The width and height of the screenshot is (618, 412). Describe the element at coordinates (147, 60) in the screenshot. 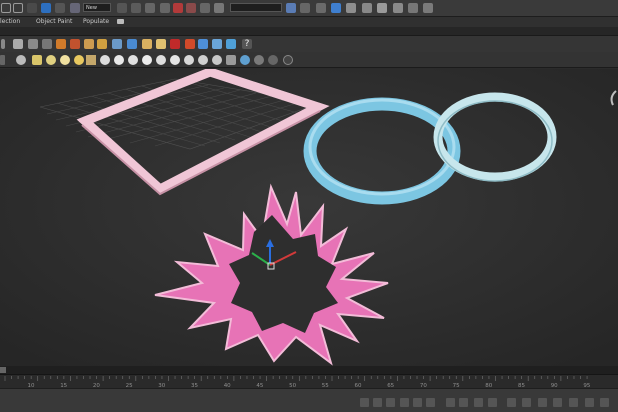

I see `point-icon` at that location.